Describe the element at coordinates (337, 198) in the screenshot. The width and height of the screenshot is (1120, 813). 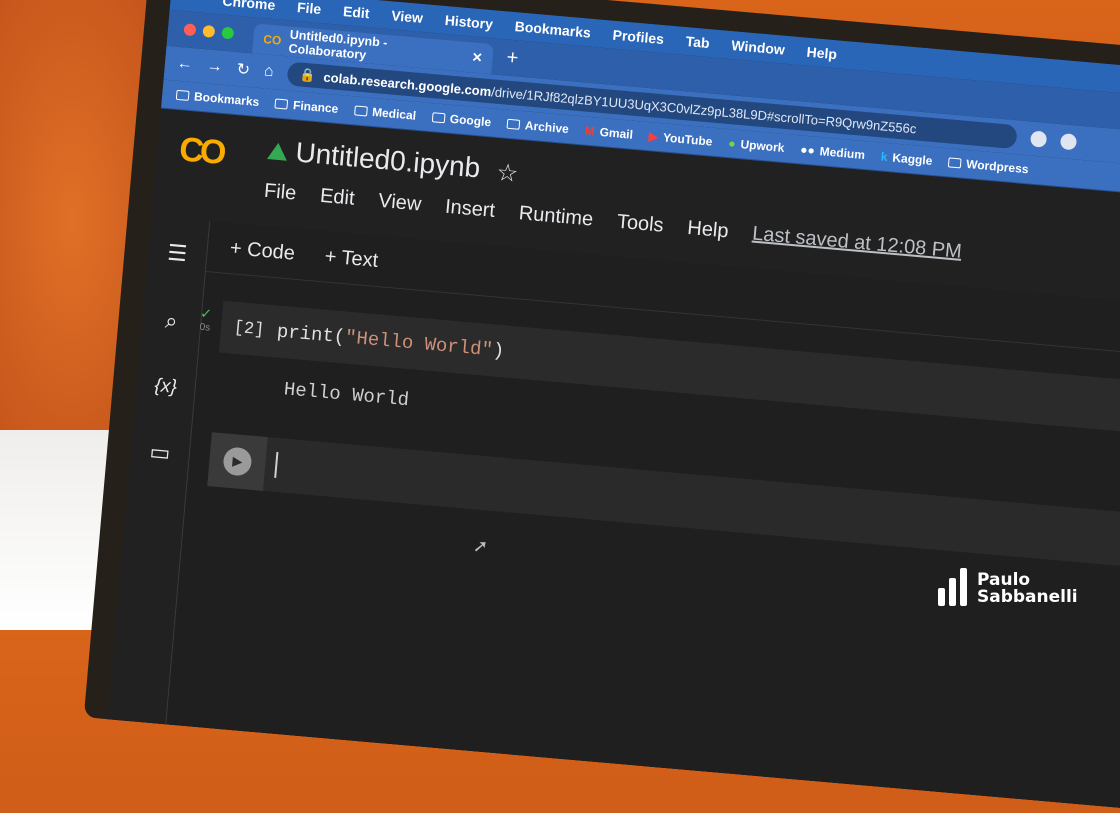
I see `colab-menu-edit: Edit` at that location.